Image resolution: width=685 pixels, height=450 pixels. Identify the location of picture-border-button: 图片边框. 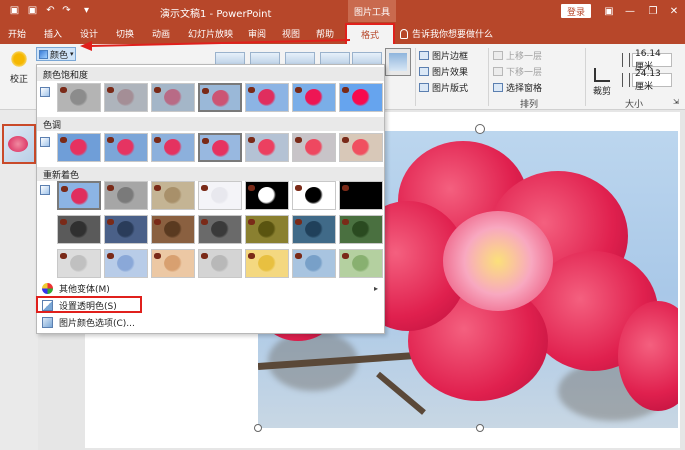
(443, 55).